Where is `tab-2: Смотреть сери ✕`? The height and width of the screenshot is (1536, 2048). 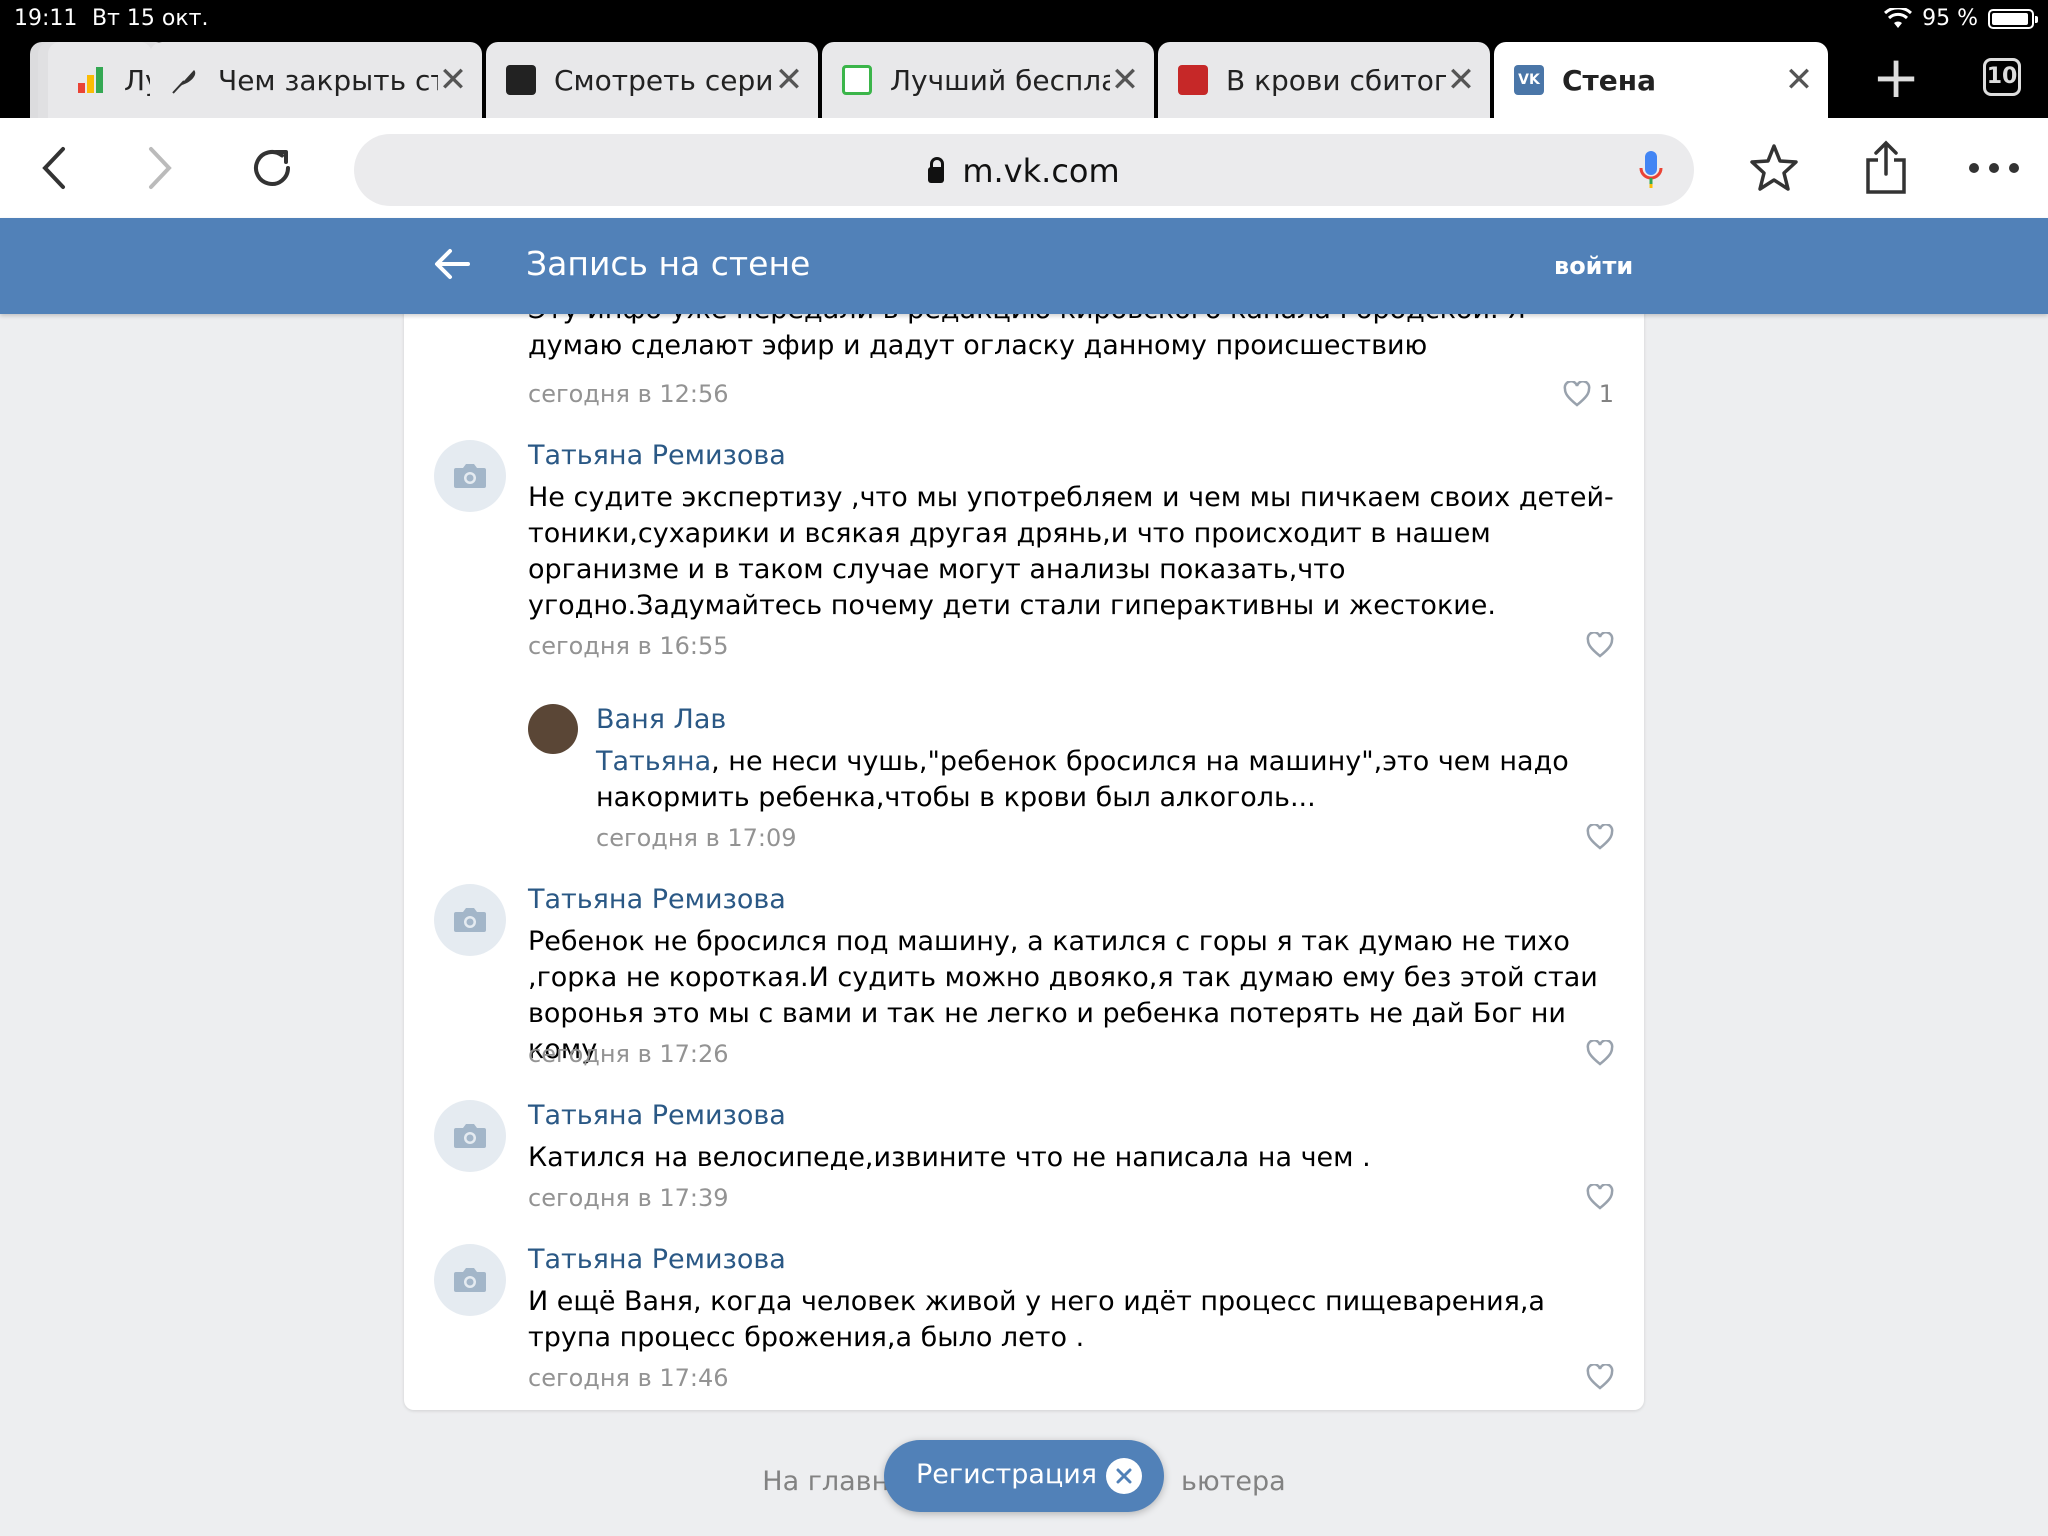 tab-2: Смотреть сери ✕ is located at coordinates (652, 80).